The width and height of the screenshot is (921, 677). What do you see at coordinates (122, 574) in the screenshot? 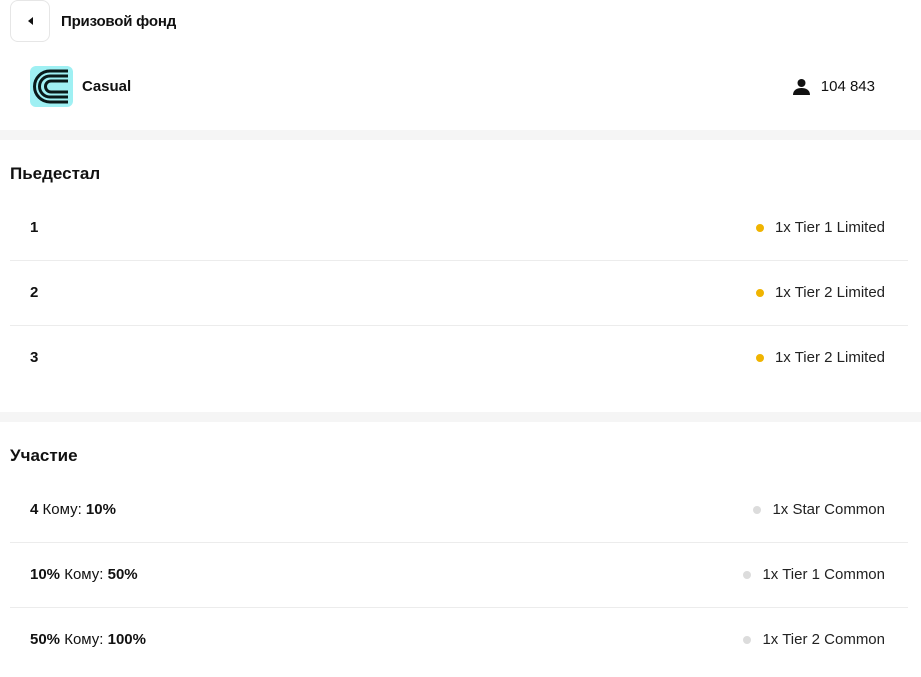
I see `range-to: 50%` at bounding box center [122, 574].